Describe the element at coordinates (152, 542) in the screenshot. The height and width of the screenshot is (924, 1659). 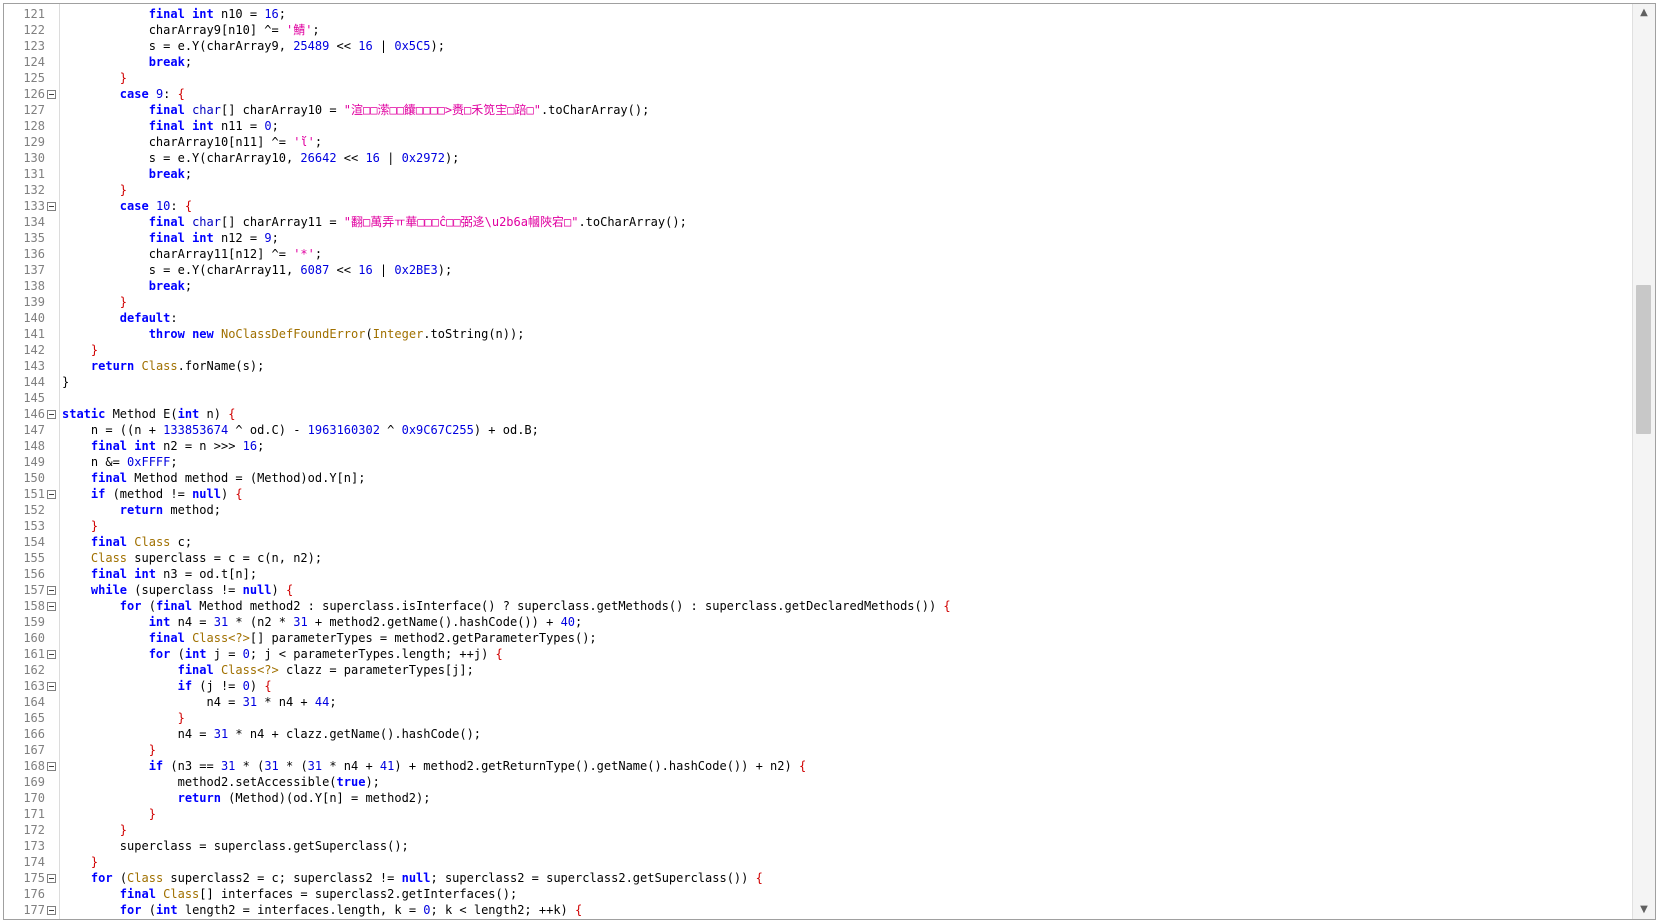
I see `code-token: Class` at that location.